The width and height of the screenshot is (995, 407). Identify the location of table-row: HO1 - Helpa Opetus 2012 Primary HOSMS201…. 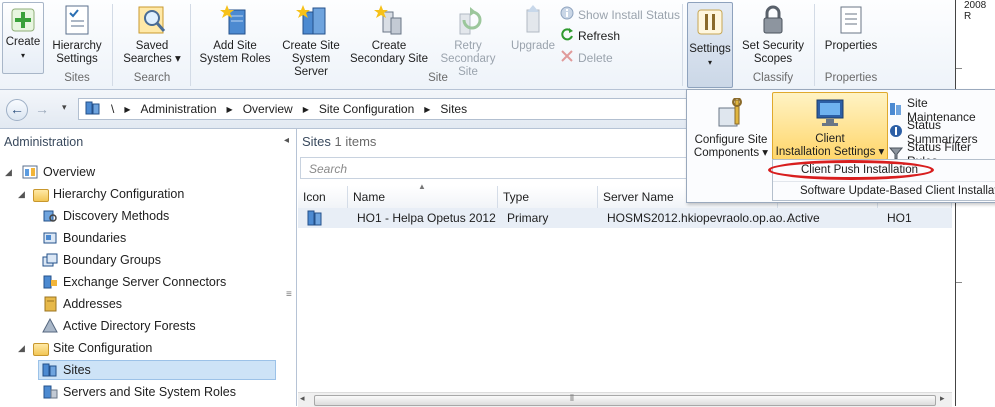
(625, 218).